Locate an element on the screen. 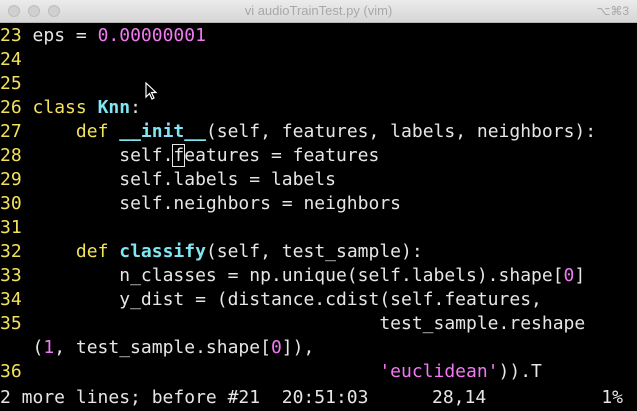  vim-status-line: 2 more lines; before #21 20:51:03 28,14 1% is located at coordinates (318, 398).